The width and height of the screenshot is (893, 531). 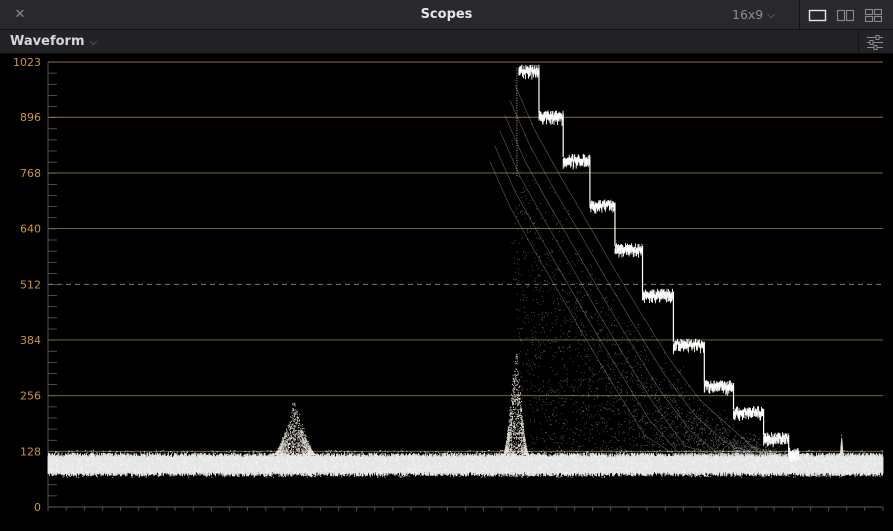 I want to click on y-tick-label: 256, so click(x=30, y=396).